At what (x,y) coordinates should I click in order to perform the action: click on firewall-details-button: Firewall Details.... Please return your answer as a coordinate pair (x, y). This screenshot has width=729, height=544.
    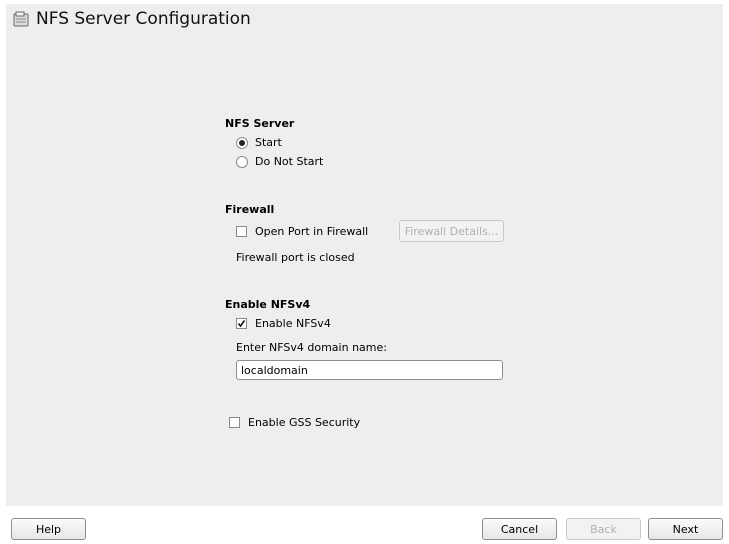
    Looking at the image, I should click on (451, 231).